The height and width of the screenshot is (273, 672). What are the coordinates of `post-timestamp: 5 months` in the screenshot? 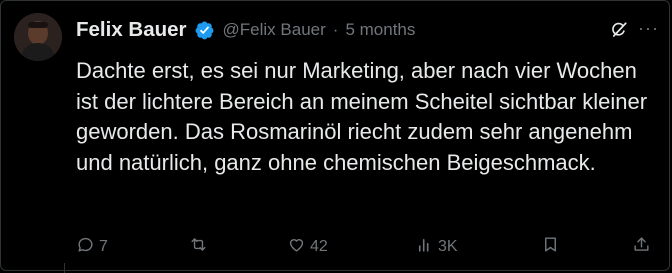 It's located at (380, 30).